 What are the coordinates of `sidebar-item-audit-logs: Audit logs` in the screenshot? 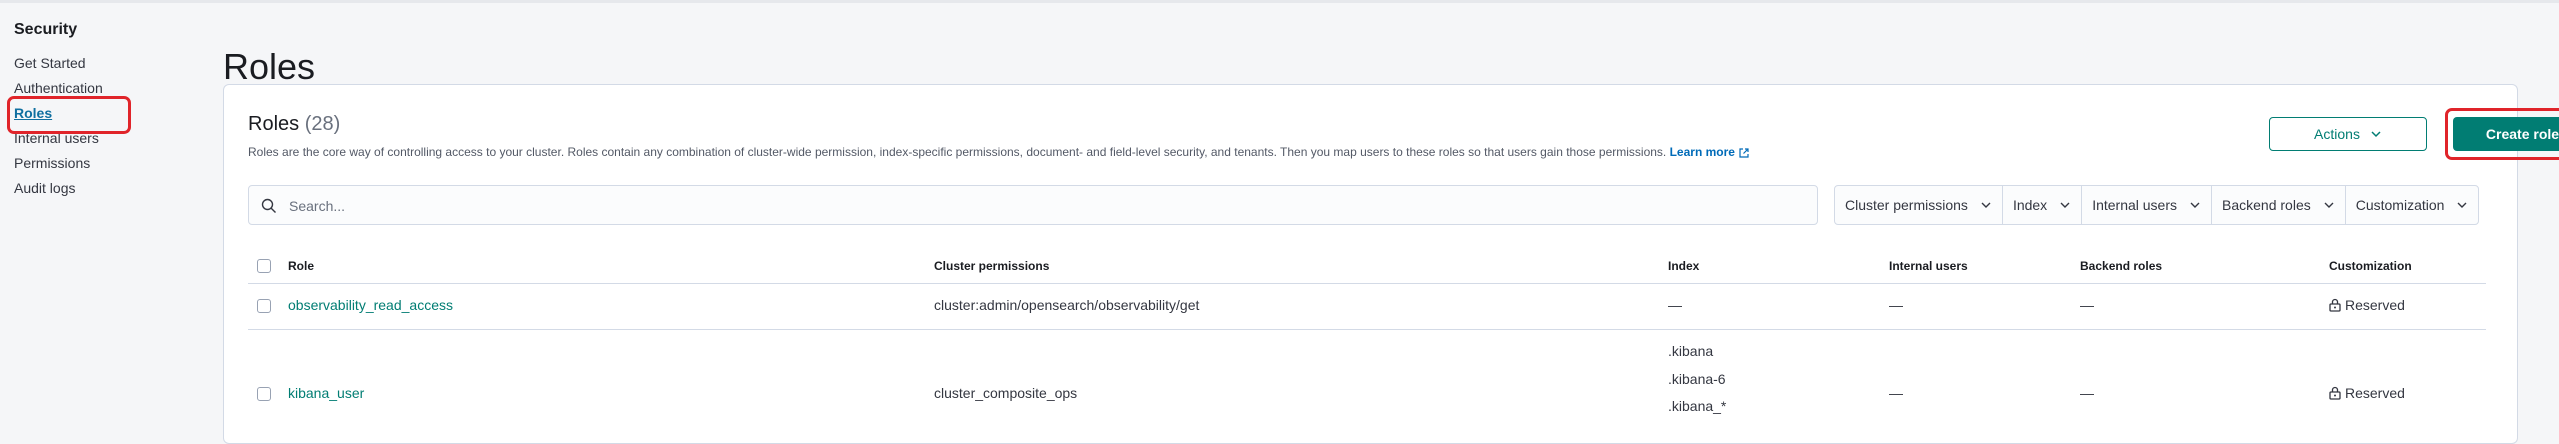 It's located at (44, 188).